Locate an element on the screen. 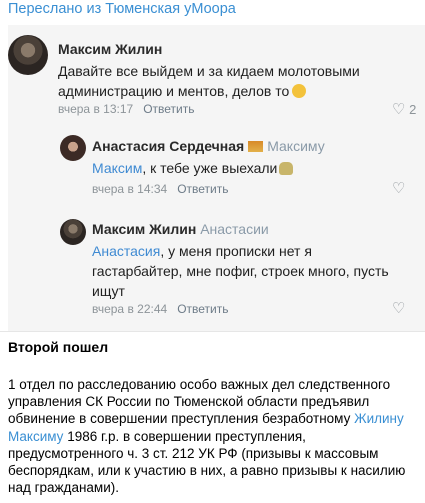  comment-time: вчера в 13:17 is located at coordinates (96, 109).